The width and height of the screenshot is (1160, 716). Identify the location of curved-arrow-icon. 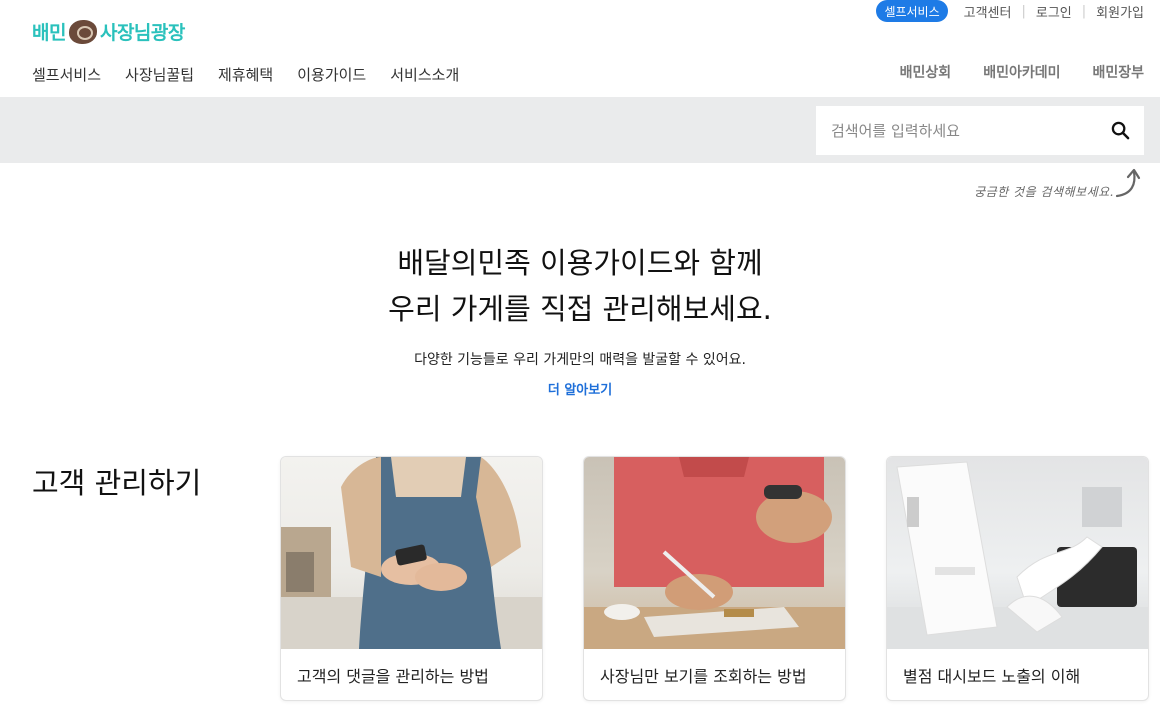
(1128, 183).